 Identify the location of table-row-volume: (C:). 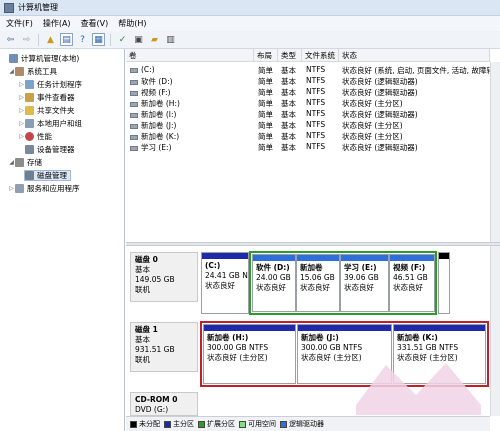
(191, 70).